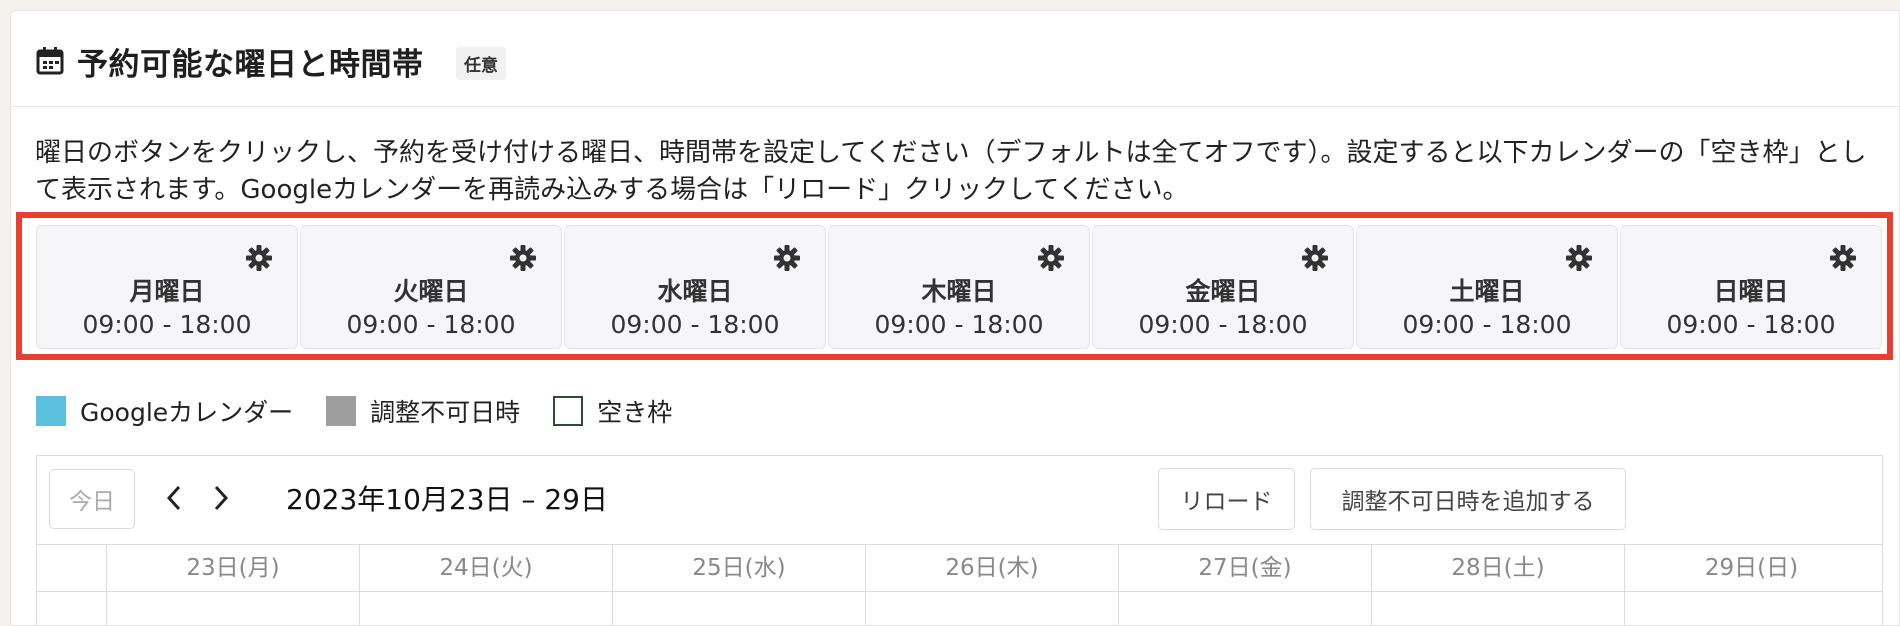 The height and width of the screenshot is (626, 1900). I want to click on legend-label: 調整不可日時, so click(445, 412).